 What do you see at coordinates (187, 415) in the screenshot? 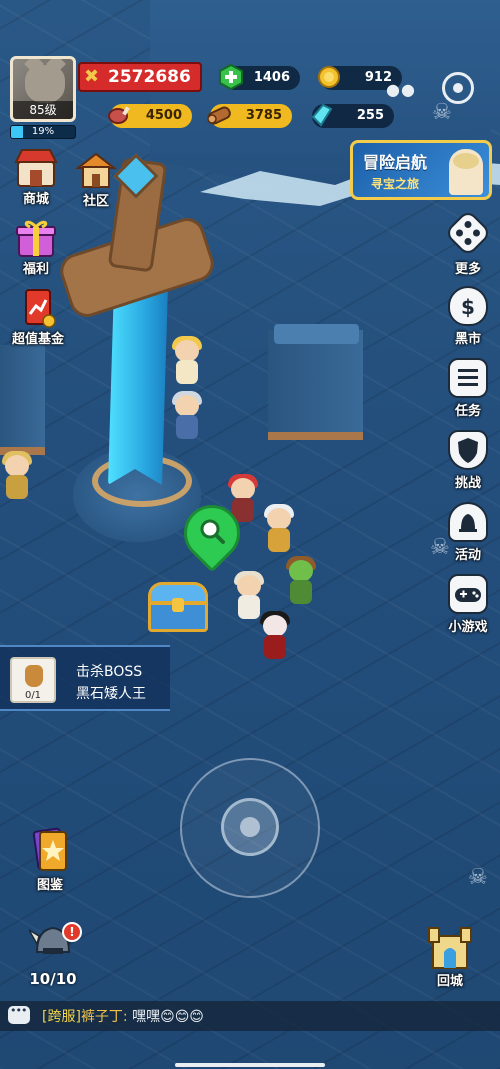
I see `hero-knight` at bounding box center [187, 415].